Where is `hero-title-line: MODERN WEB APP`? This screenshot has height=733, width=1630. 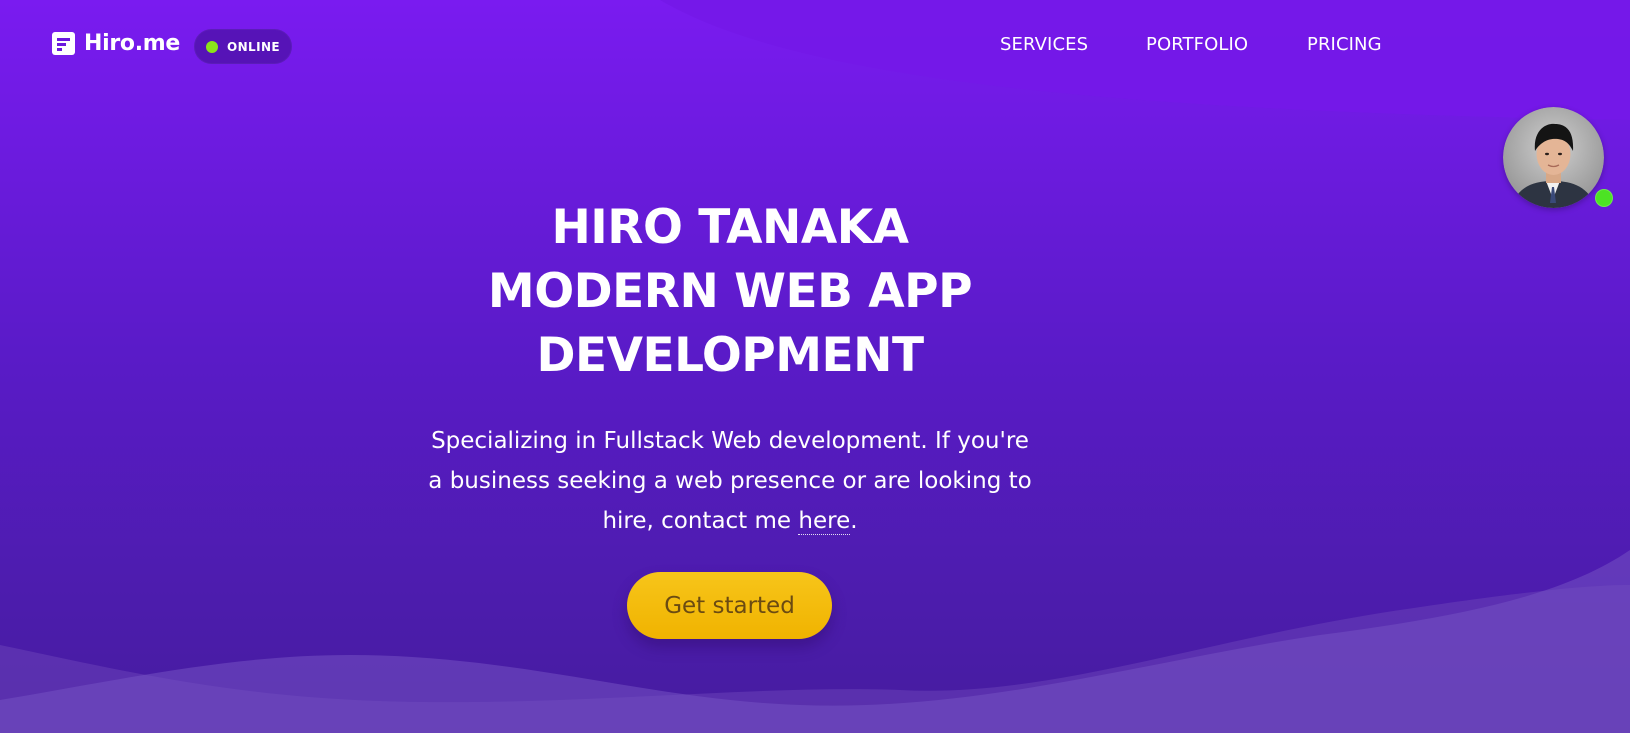 hero-title-line: MODERN WEB APP is located at coordinates (730, 291).